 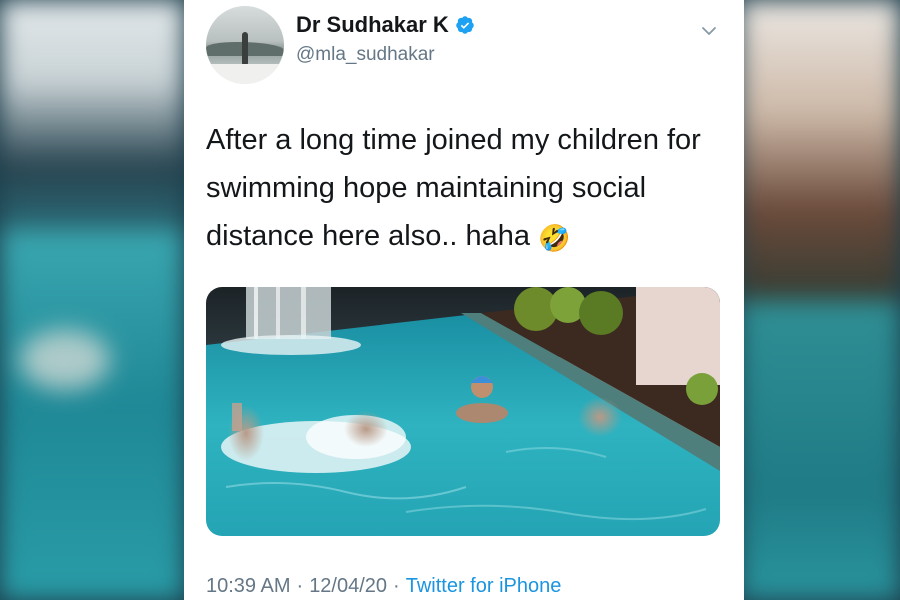 I want to click on avatar, so click(x=245, y=45).